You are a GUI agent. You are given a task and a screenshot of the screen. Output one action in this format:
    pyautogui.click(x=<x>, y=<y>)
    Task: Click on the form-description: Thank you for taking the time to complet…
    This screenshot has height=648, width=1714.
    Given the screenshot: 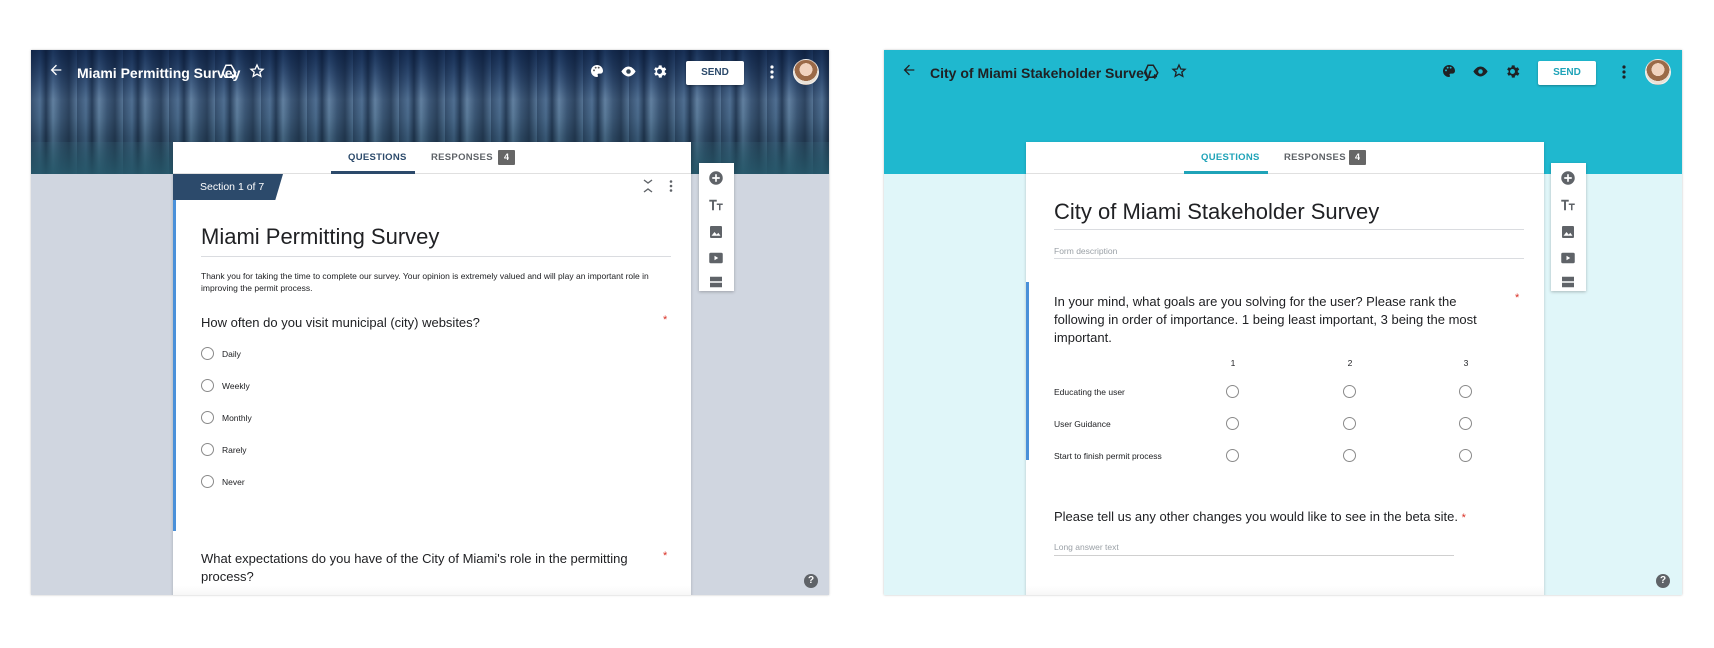 What is the action you would take?
    pyautogui.click(x=438, y=282)
    